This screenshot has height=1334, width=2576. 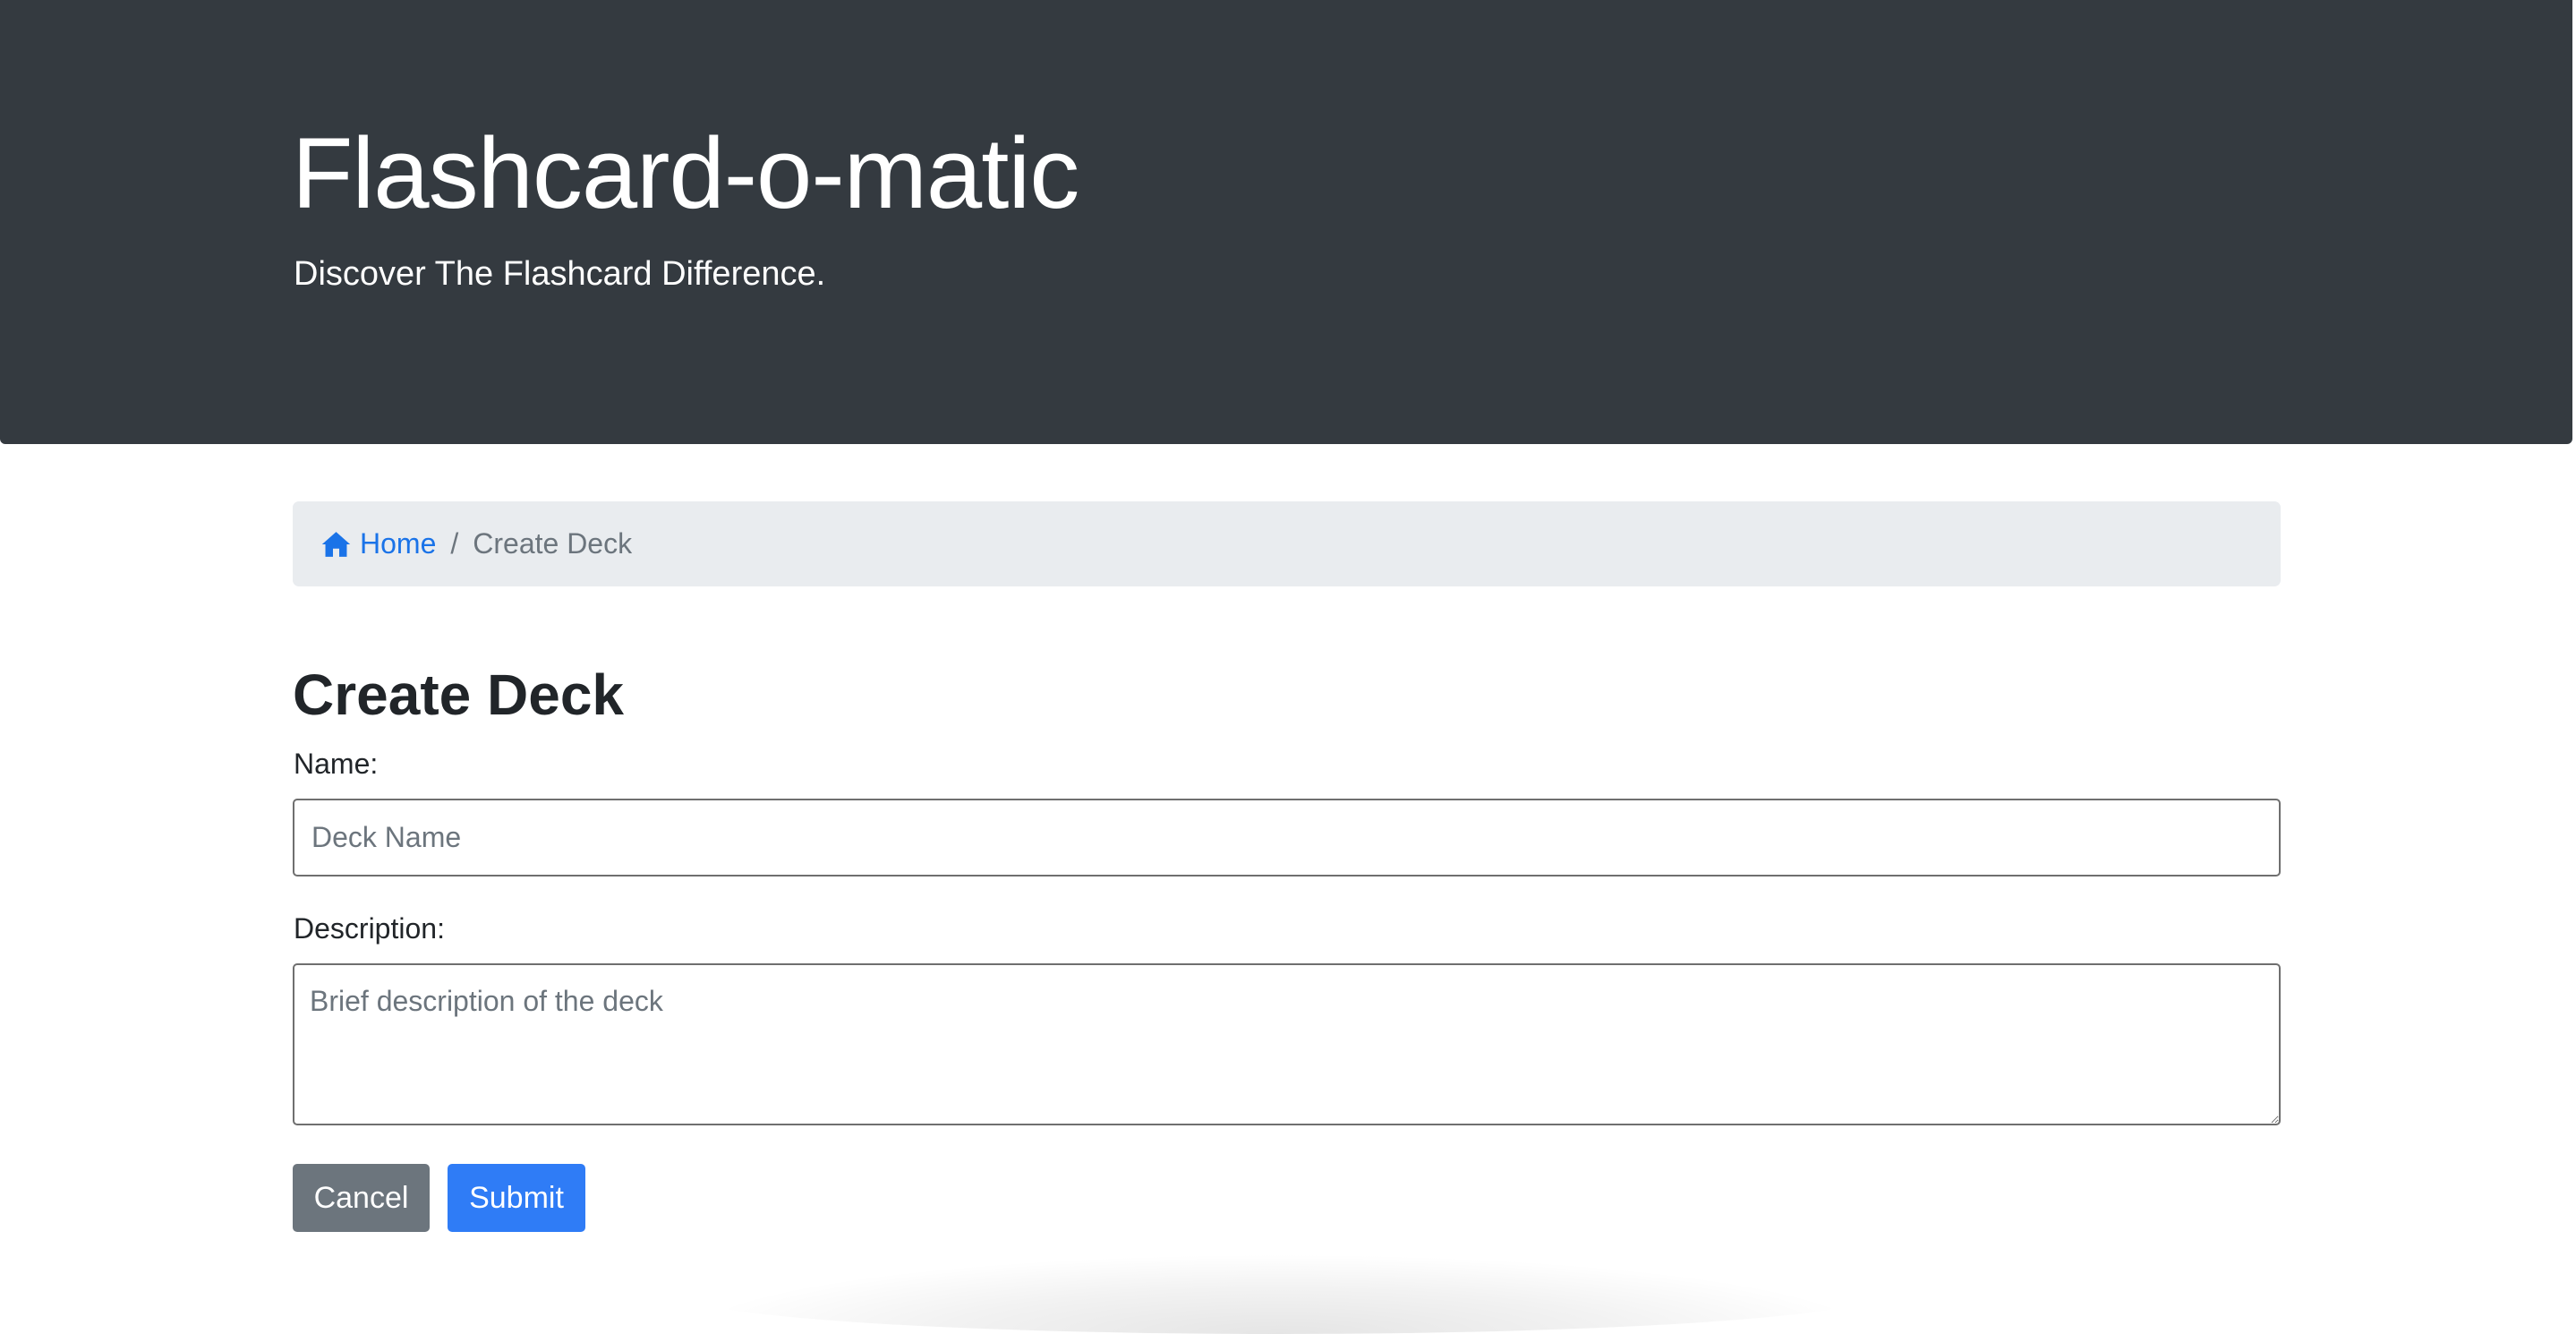 What do you see at coordinates (1287, 838) in the screenshot?
I see `deck-name-input` at bounding box center [1287, 838].